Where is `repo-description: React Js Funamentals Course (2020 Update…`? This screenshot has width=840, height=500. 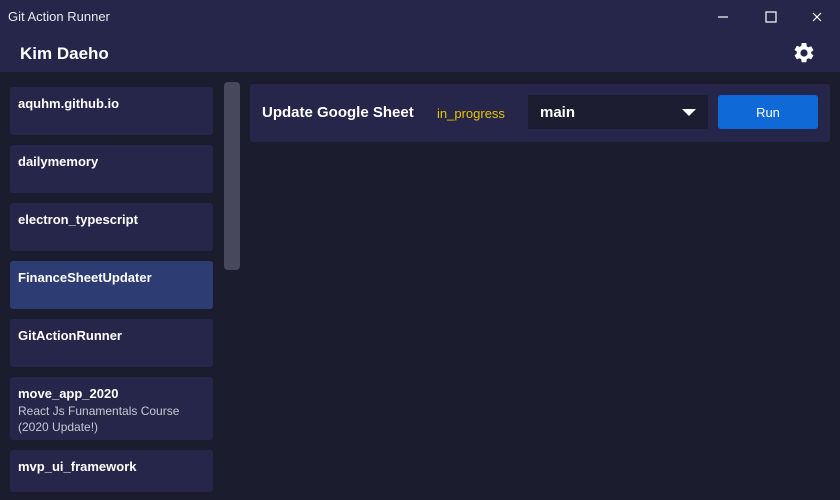
repo-description: React Js Funamentals Course (2020 Update… is located at coordinates (99, 419).